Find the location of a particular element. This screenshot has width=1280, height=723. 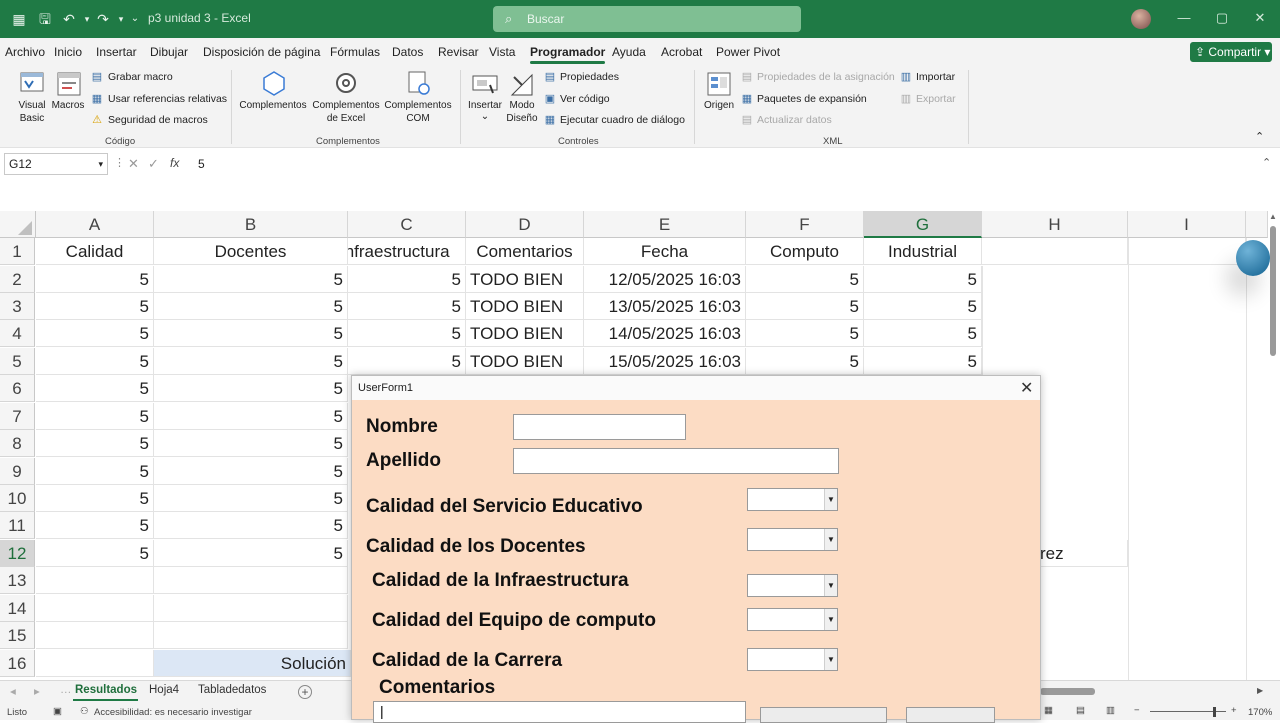

add-ins-icon is located at coordinates (274, 83).